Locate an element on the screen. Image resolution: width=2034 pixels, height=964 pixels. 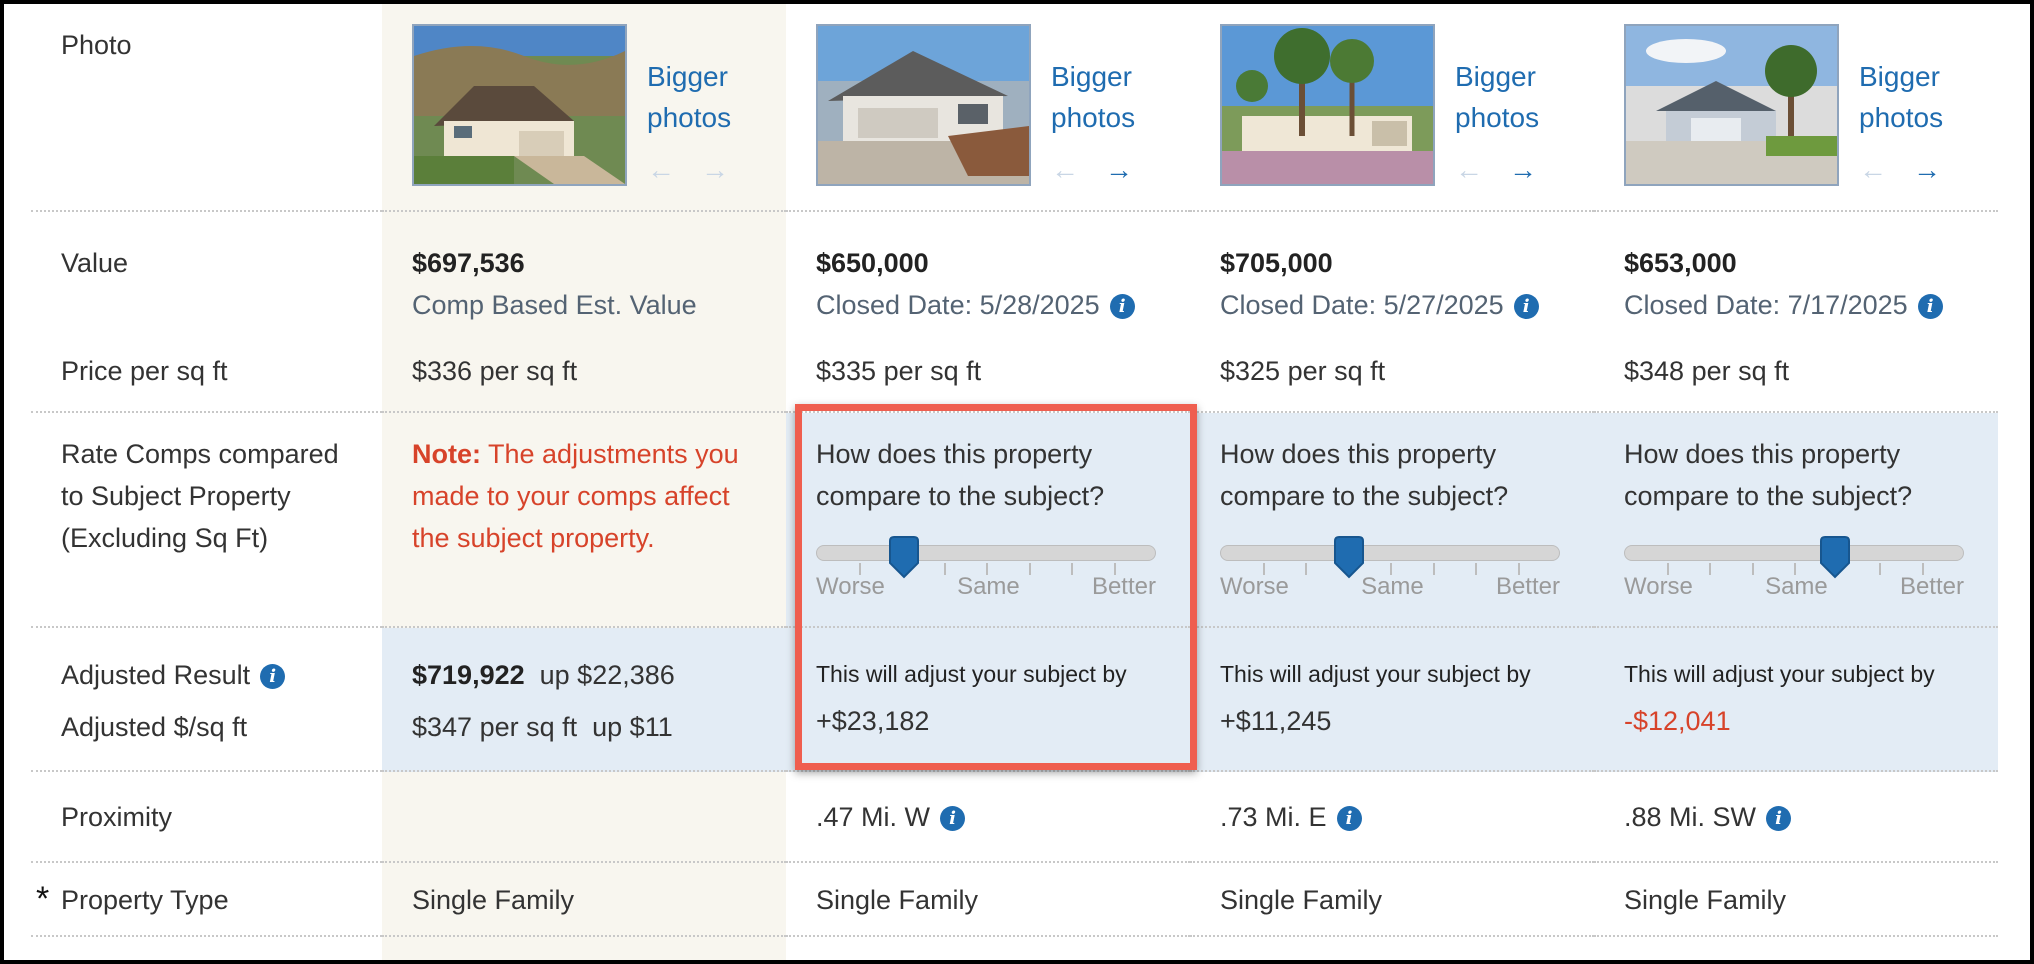
comp3-rating-slider: Worse Same Better is located at coordinates (1794, 568).